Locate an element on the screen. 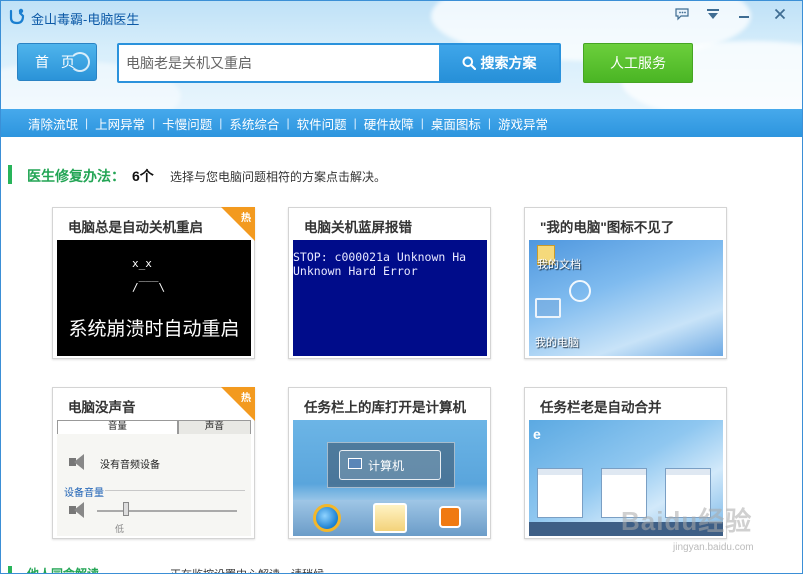 Image resolution: width=803 pixels, height=574 pixels. card-title: "我的电脑"图标不见了 is located at coordinates (607, 227).